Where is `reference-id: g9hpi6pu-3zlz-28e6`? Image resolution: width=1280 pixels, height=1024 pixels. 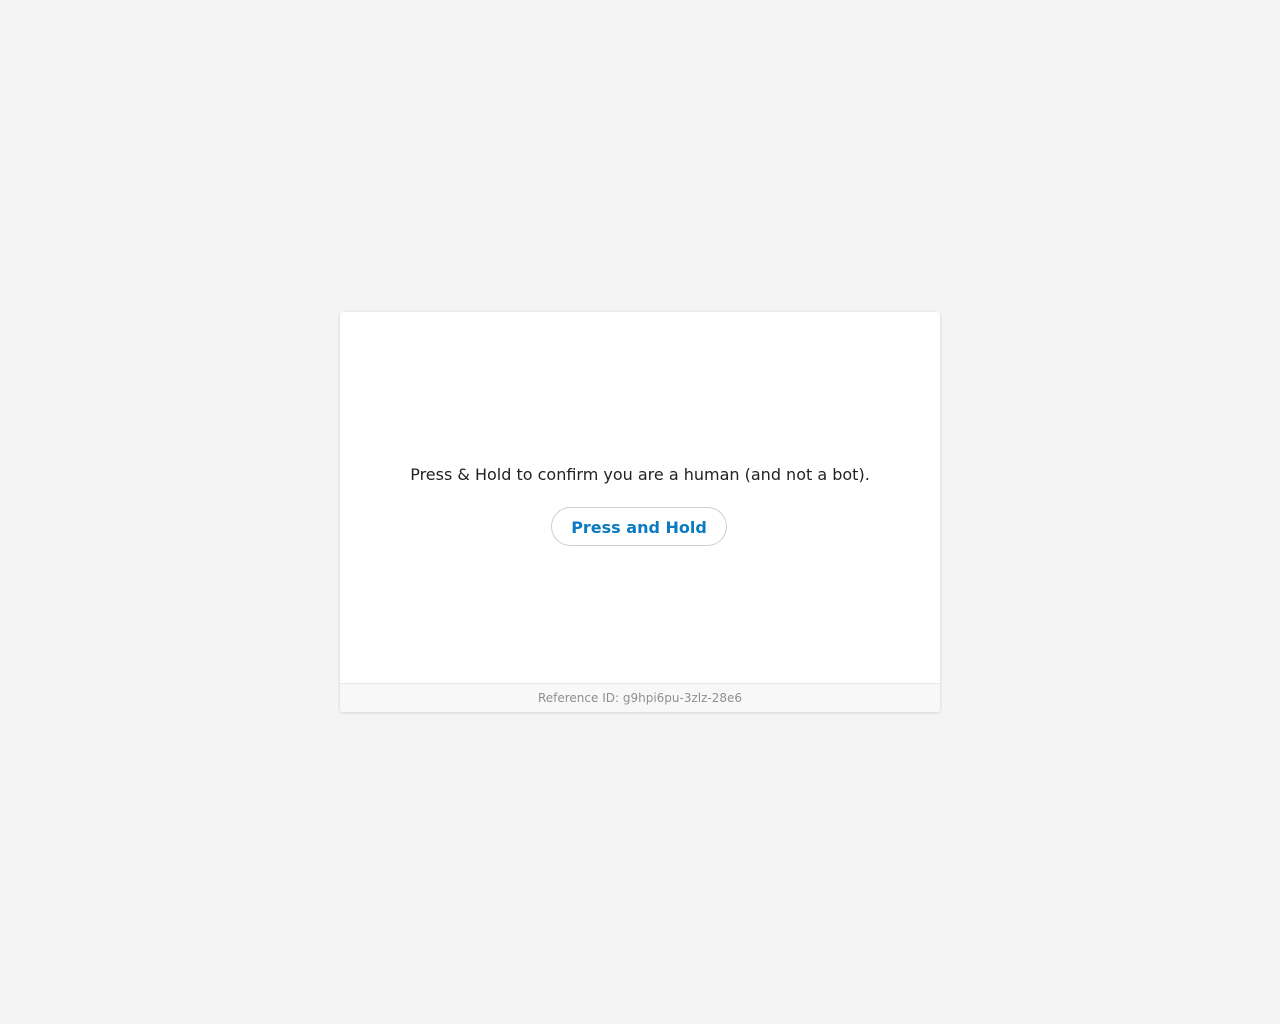
reference-id: g9hpi6pu-3zlz-28e6 is located at coordinates (682, 698).